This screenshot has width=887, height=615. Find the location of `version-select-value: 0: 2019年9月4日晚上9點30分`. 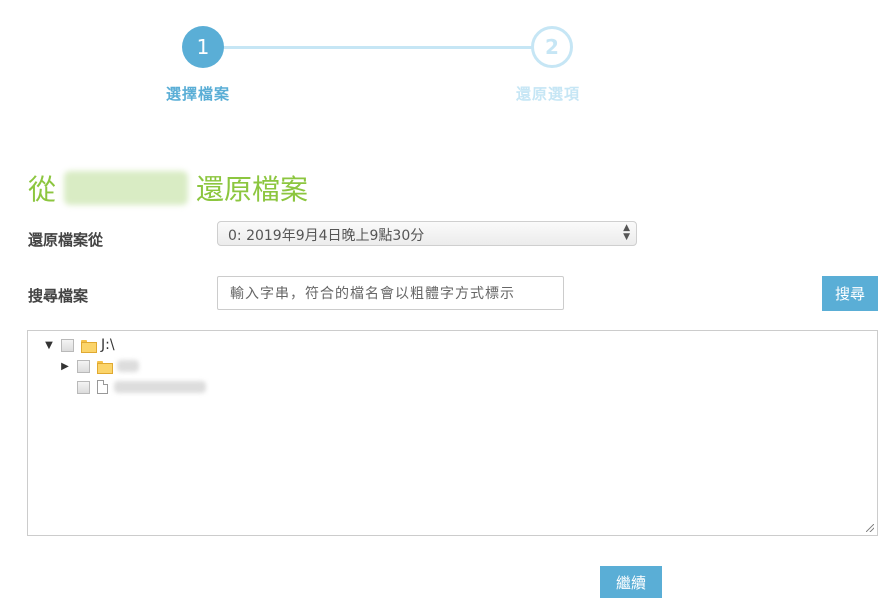

version-select-value: 0: 2019年9月4日晚上9點30分 is located at coordinates (326, 236).